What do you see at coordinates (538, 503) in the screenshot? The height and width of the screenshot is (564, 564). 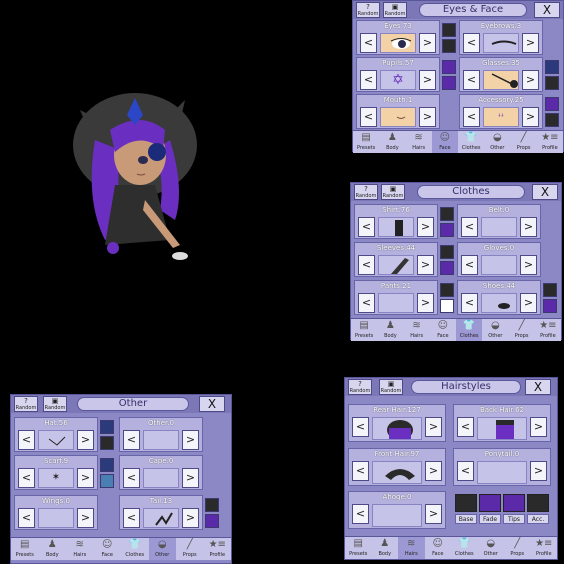 I see `hair-color-accessory` at bounding box center [538, 503].